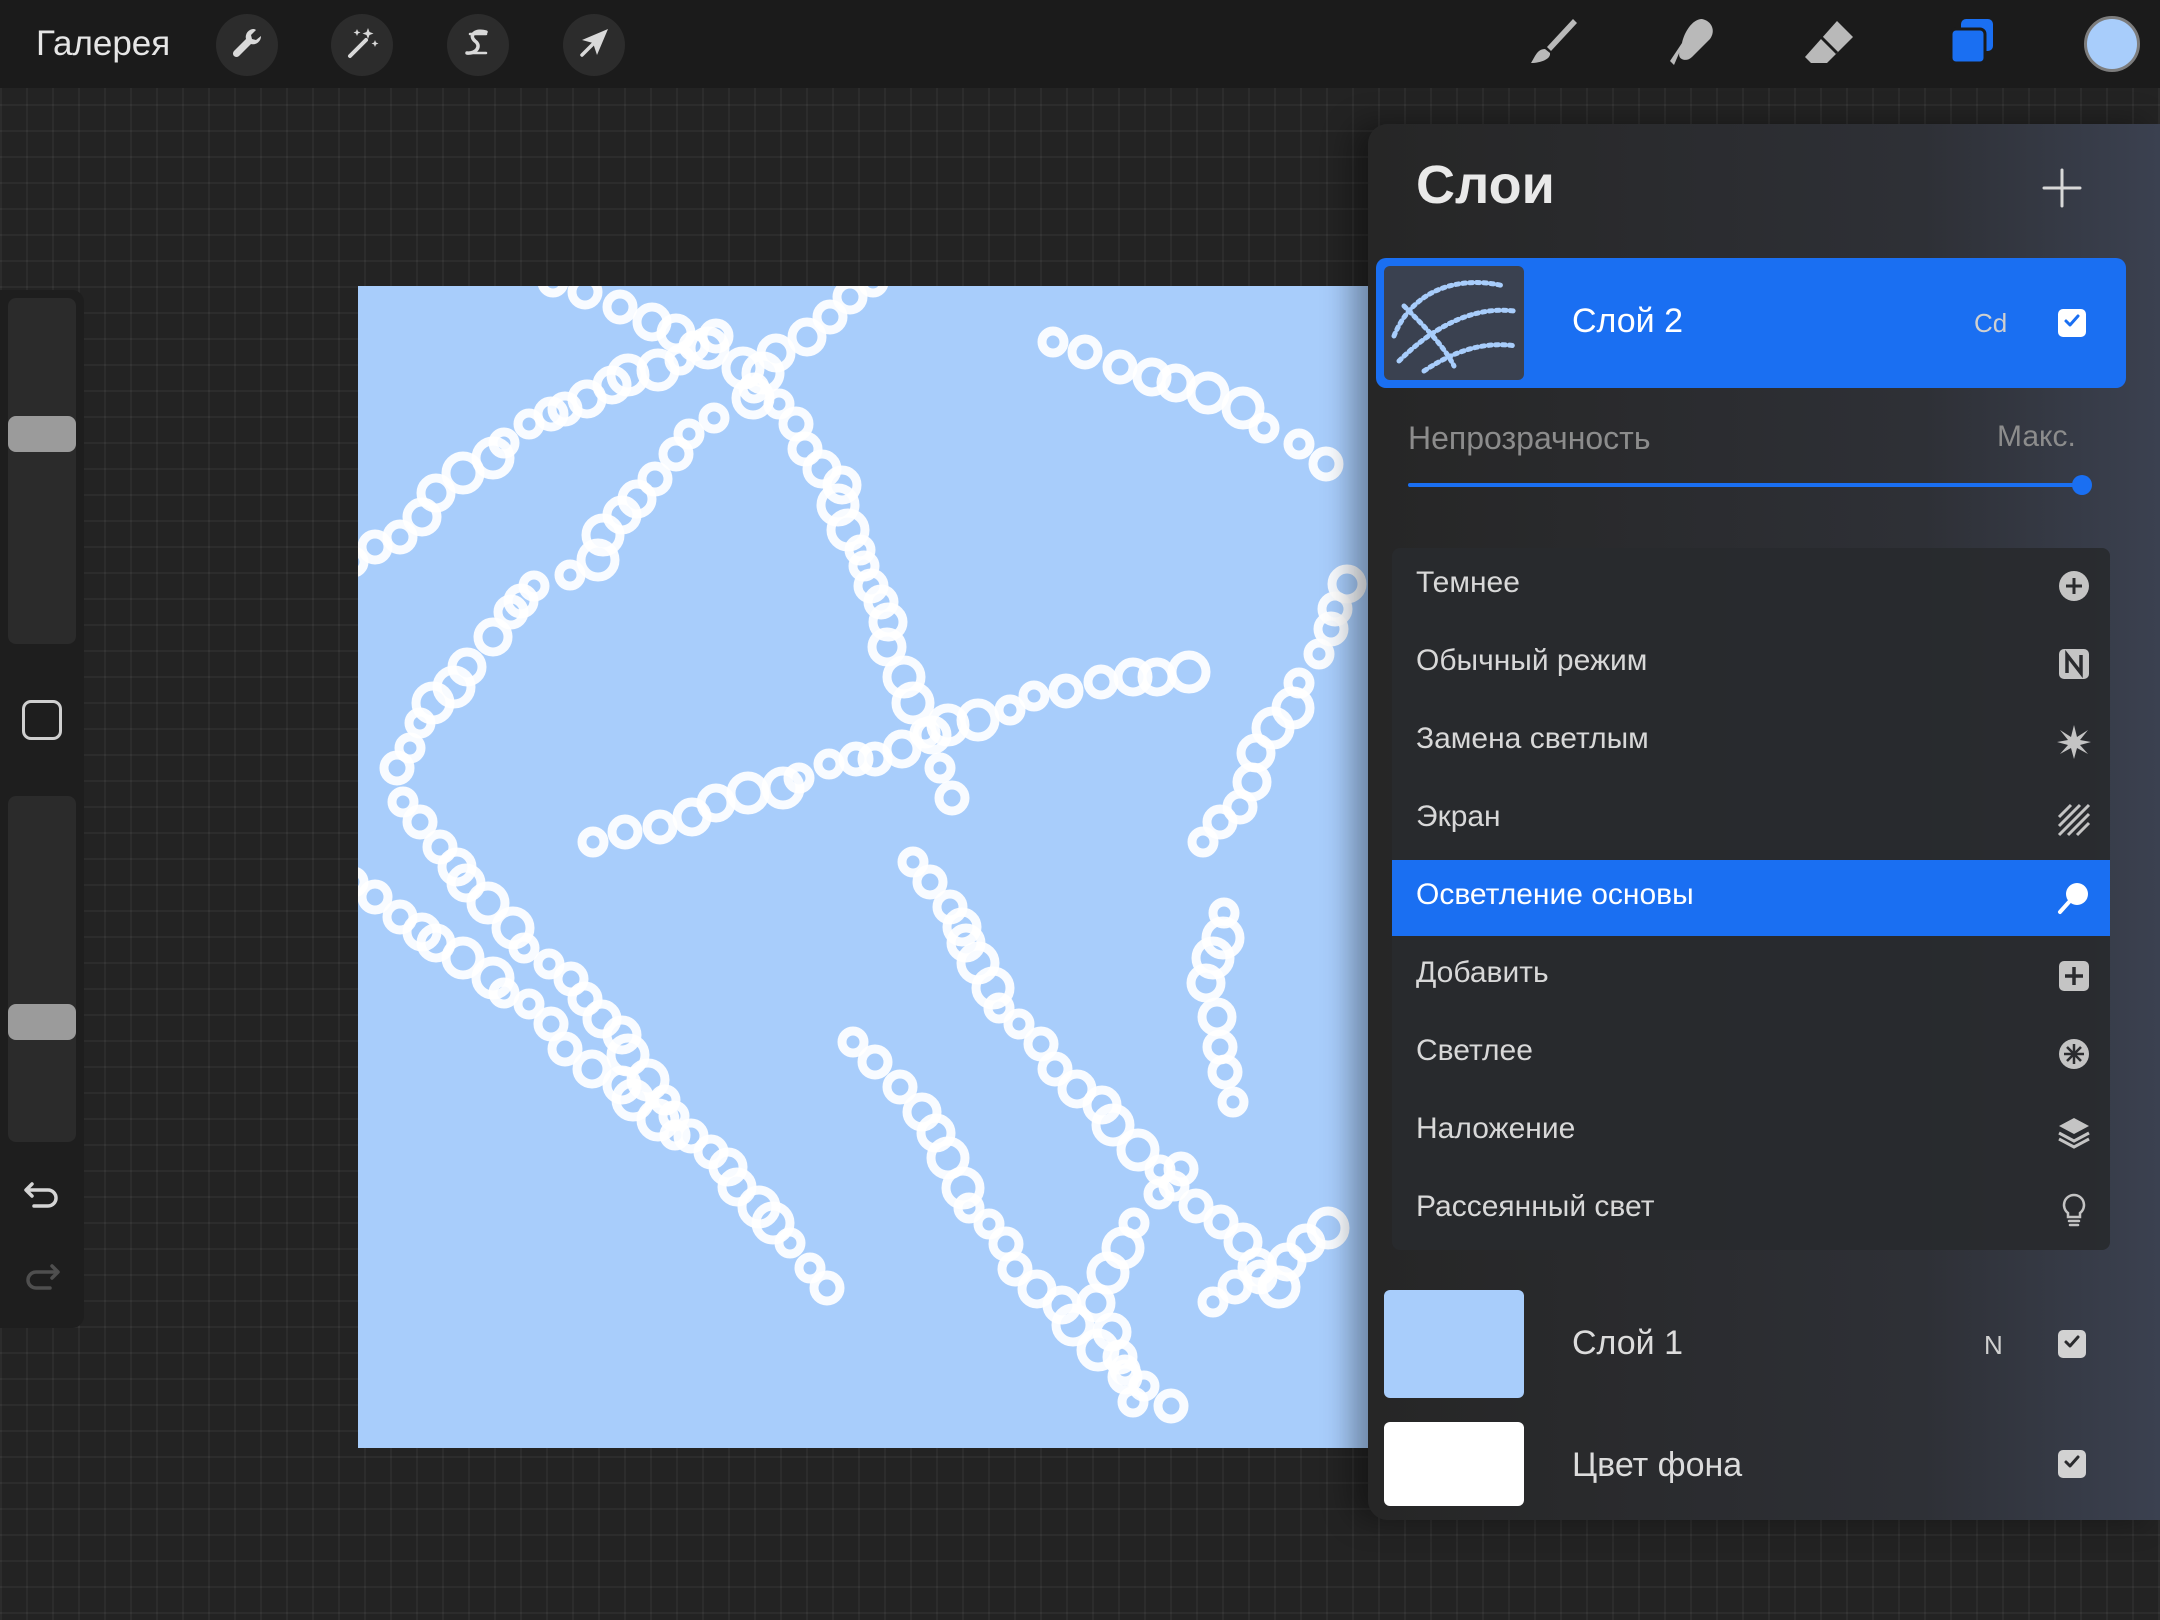 The image size is (2160, 1620). I want to click on brush-icon, so click(1552, 44).